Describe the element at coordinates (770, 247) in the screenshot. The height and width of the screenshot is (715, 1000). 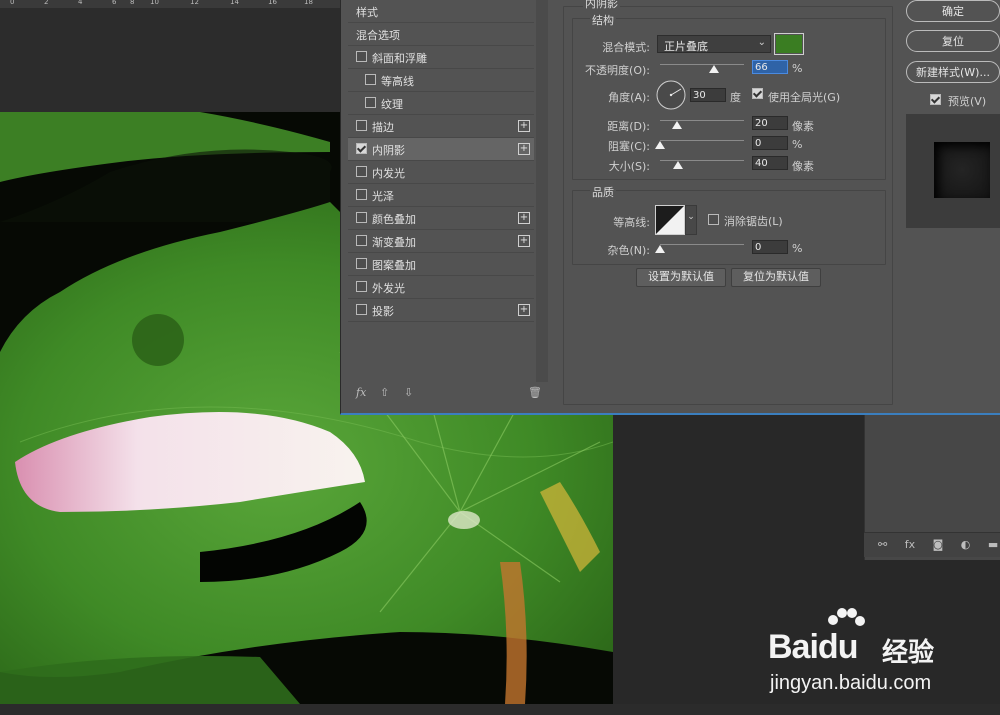
I see `noise-input: 0` at that location.